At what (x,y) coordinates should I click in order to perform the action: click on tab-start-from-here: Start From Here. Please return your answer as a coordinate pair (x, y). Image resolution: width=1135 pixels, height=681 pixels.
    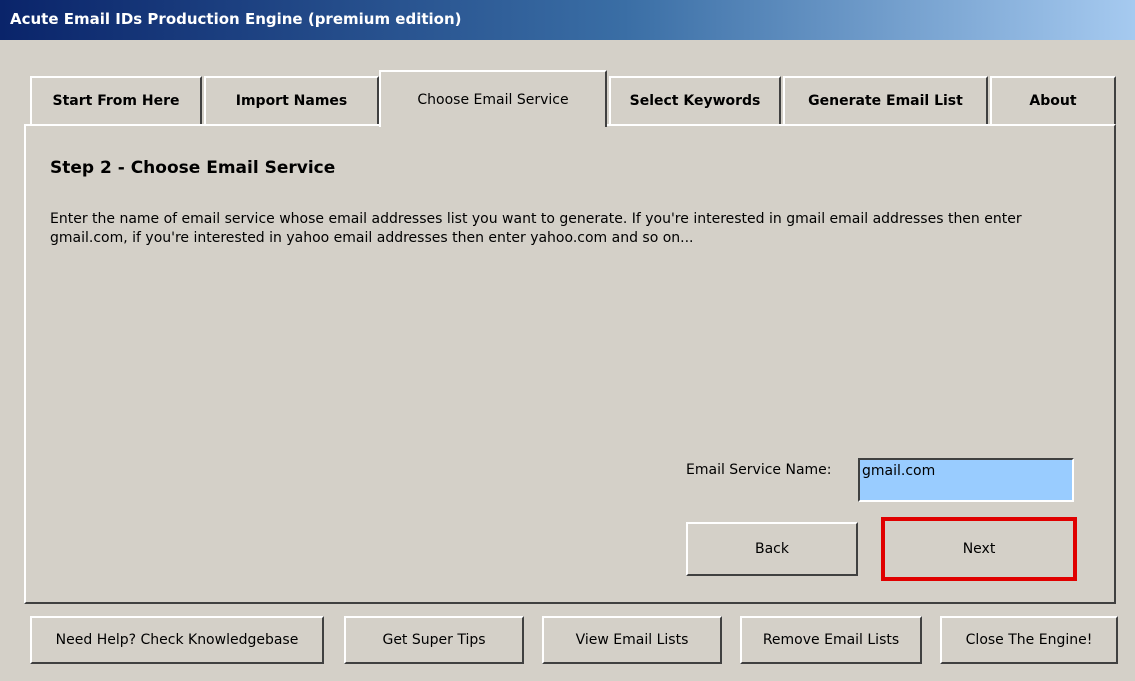
    Looking at the image, I should click on (116, 100).